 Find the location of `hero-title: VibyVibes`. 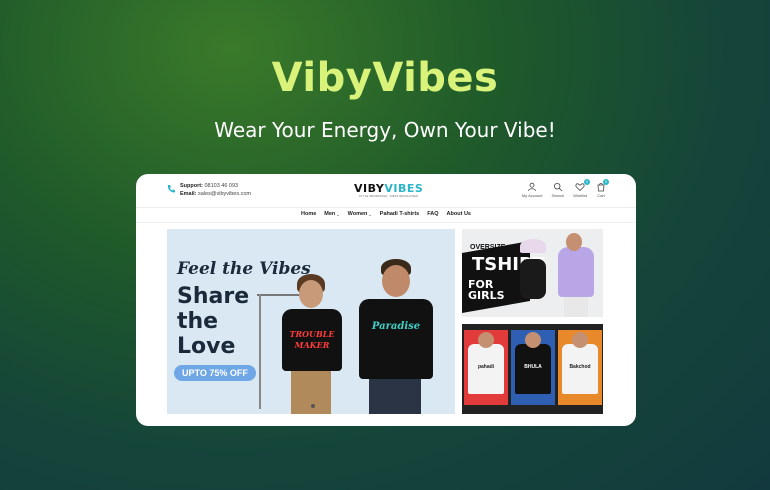

hero-title: VibyVibes is located at coordinates (385, 78).